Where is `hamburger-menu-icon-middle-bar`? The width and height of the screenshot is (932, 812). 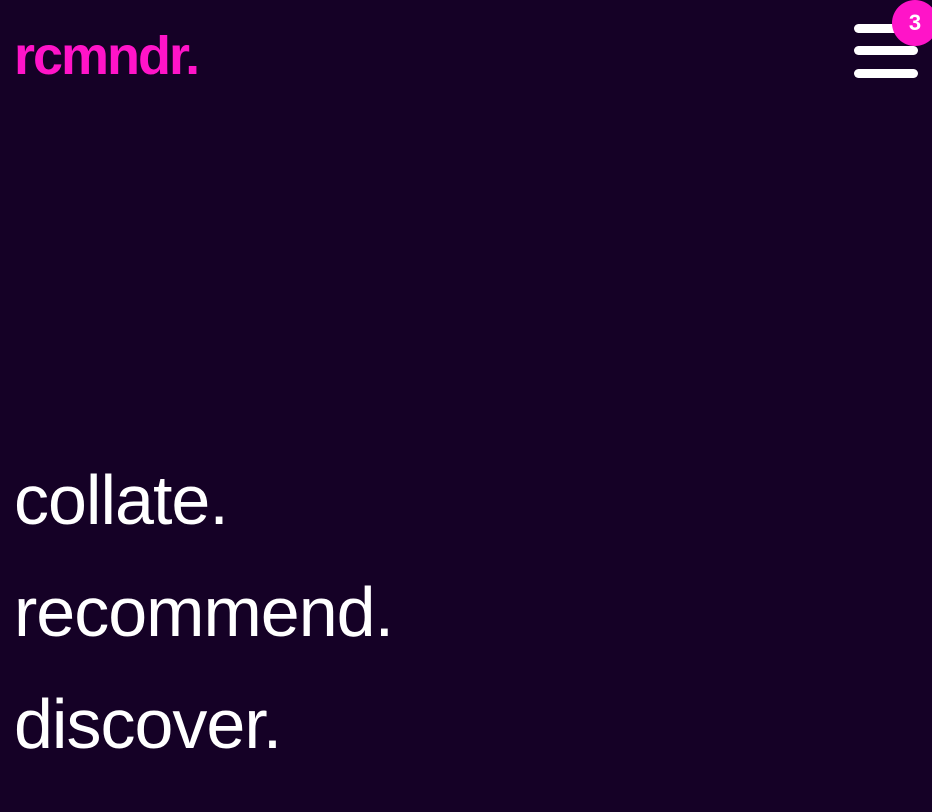 hamburger-menu-icon-middle-bar is located at coordinates (886, 50).